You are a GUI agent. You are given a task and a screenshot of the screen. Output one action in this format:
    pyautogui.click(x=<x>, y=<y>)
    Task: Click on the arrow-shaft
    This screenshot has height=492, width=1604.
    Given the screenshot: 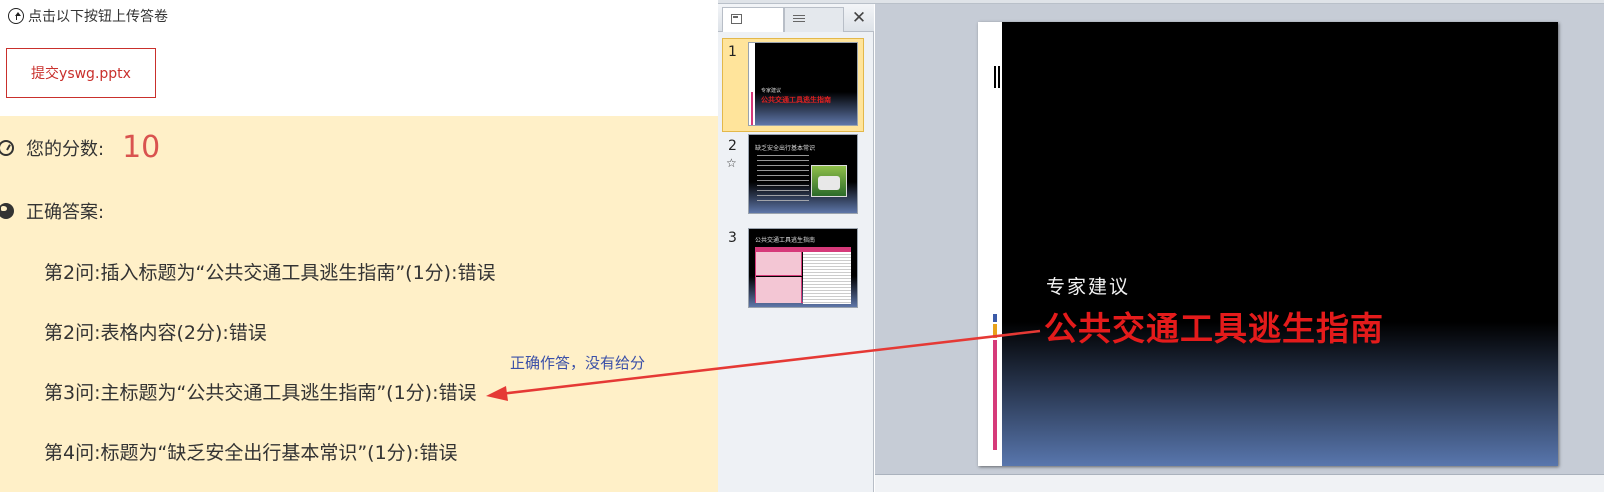 What is the action you would take?
    pyautogui.click(x=770, y=362)
    